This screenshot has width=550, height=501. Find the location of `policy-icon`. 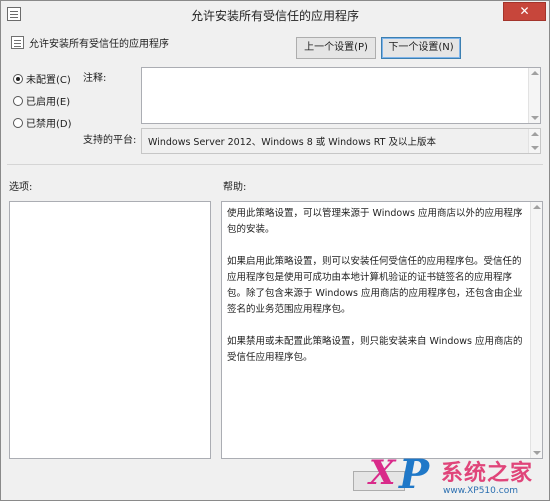

policy-icon is located at coordinates (17, 42).